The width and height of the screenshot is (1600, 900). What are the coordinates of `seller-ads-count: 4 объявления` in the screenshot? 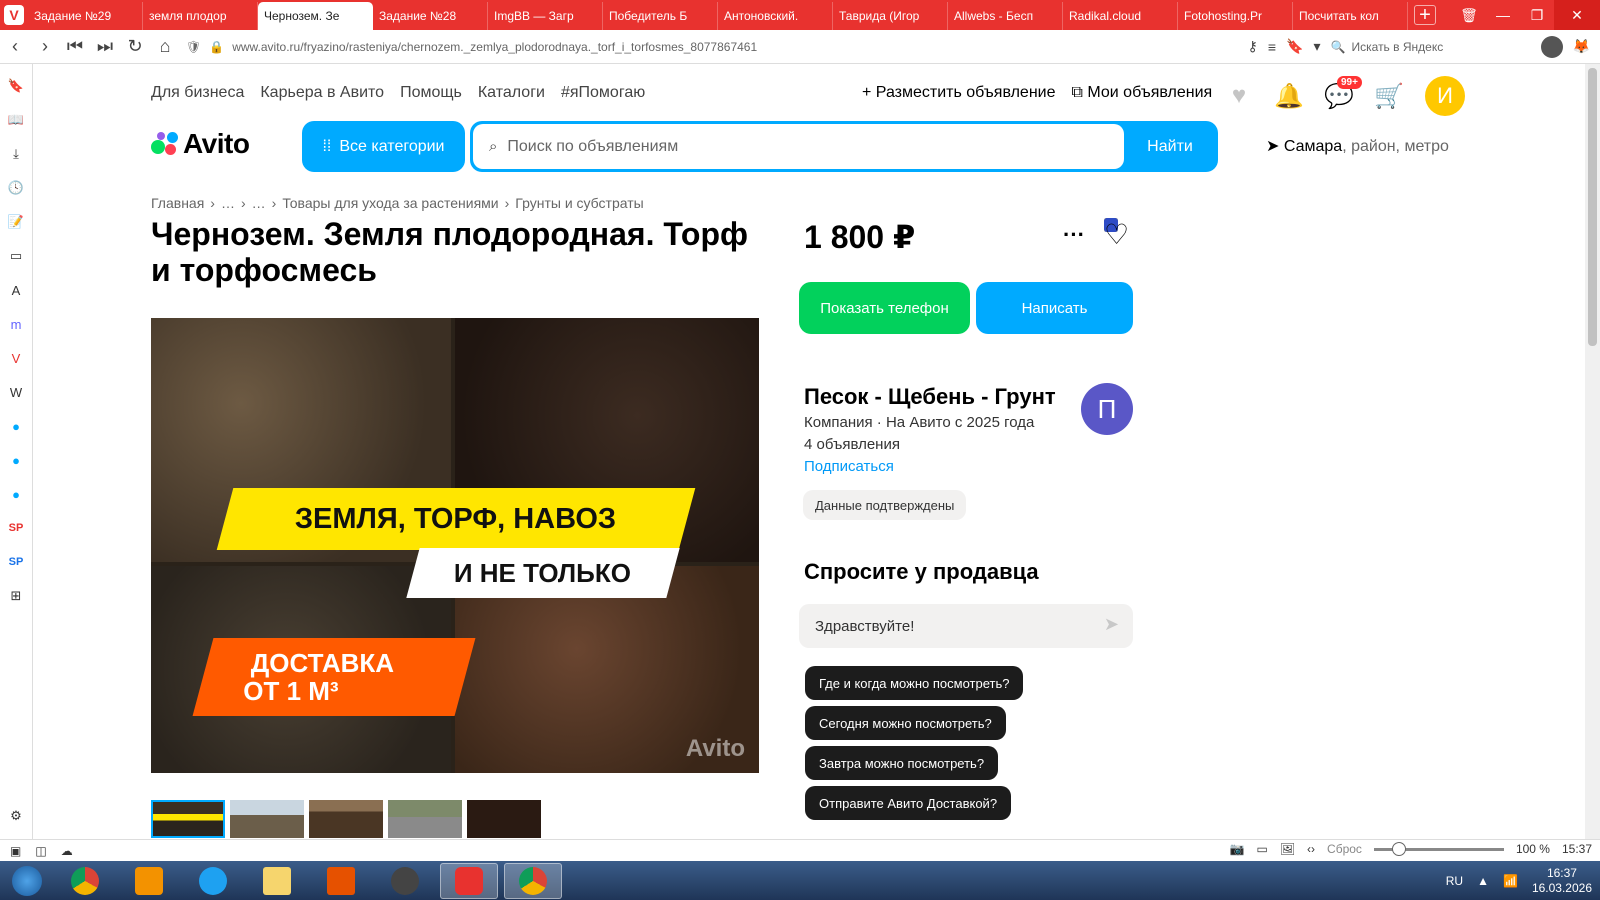 It's located at (852, 444).